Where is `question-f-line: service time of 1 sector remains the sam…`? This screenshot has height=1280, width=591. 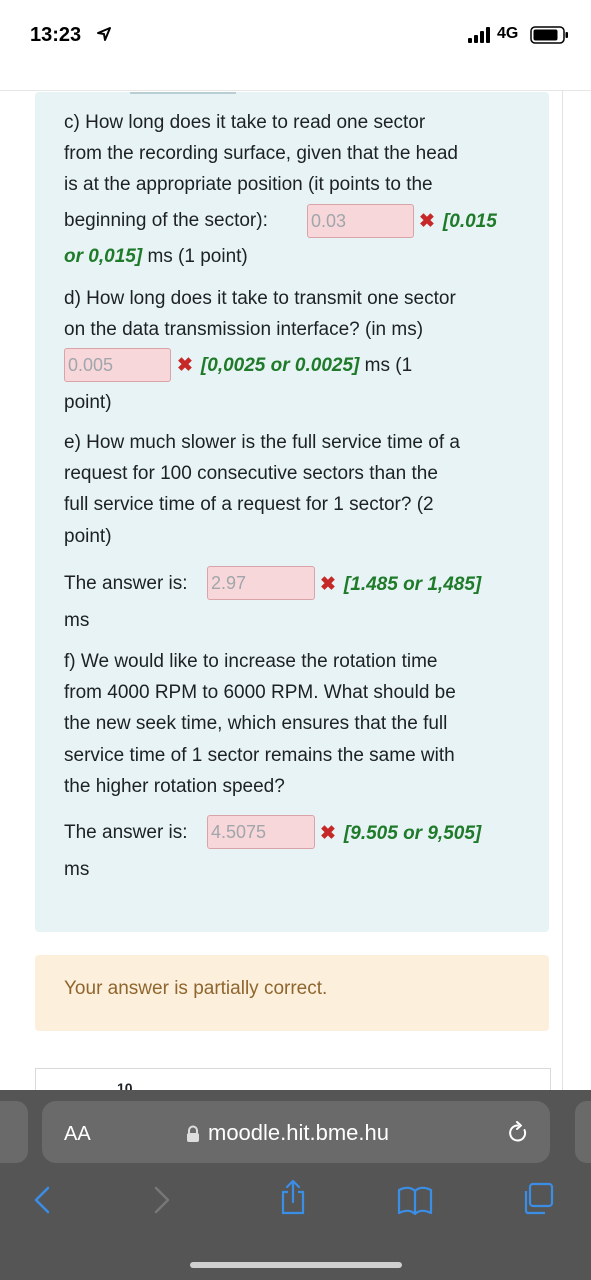
question-f-line: service time of 1 sector remains the sam… is located at coordinates (259, 755).